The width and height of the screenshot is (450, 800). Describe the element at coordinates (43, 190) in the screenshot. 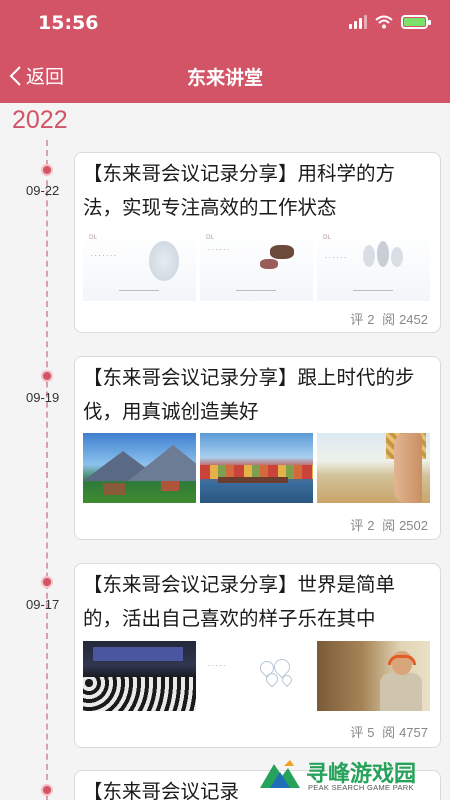

I see `article-date: 09-22` at that location.